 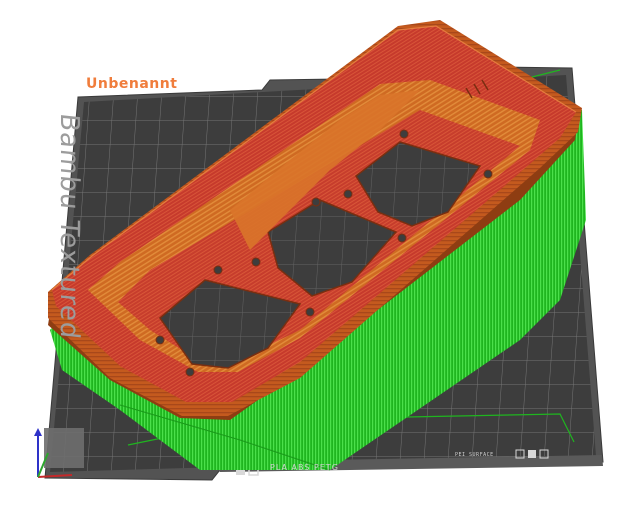 I want to click on plate-name-label: Unbenannt, so click(x=131, y=84).